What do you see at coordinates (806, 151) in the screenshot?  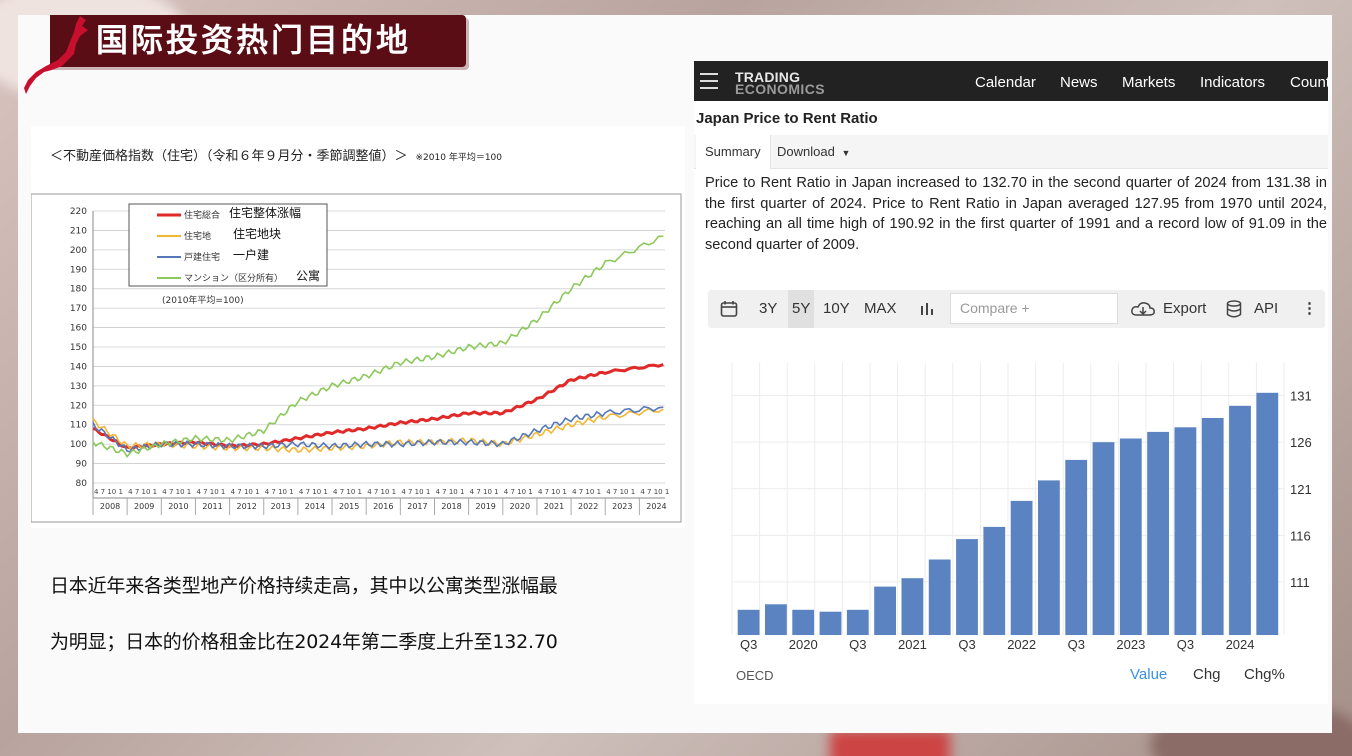 I see `tab-download-label: Download` at bounding box center [806, 151].